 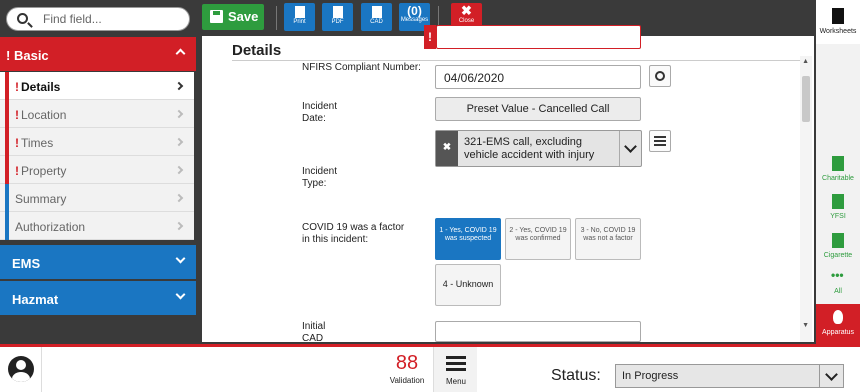 I want to click on menu-label: Menu, so click(x=455, y=381).